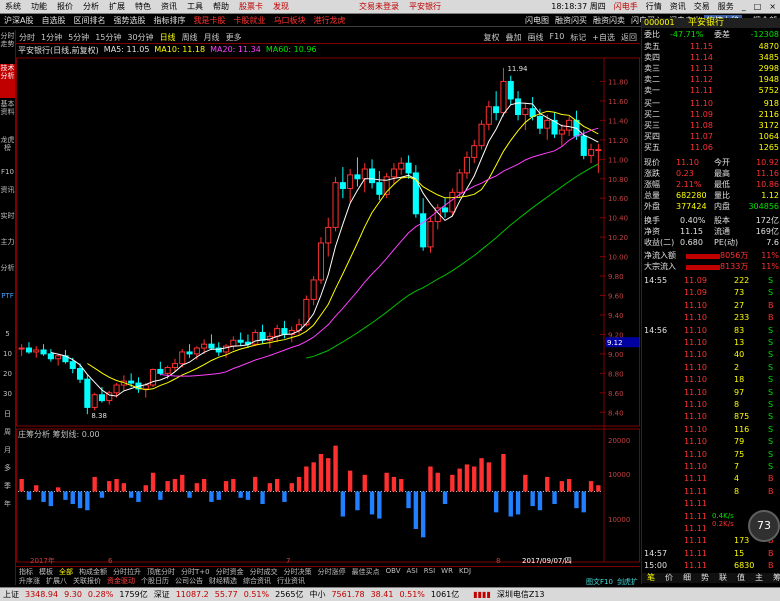 The height and width of the screenshot is (601, 780). Describe the element at coordinates (129, 20) in the screenshot. I see `nav-item-strong-pick: 强势选股` at that location.